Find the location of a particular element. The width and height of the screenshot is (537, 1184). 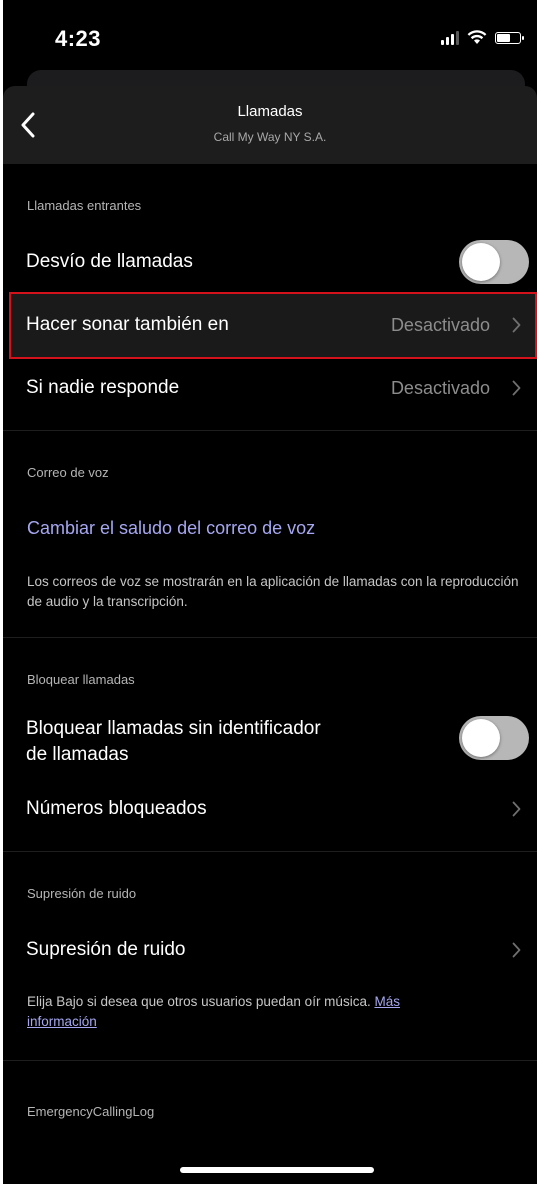

no-answer-value: Desactivado is located at coordinates (440, 387).